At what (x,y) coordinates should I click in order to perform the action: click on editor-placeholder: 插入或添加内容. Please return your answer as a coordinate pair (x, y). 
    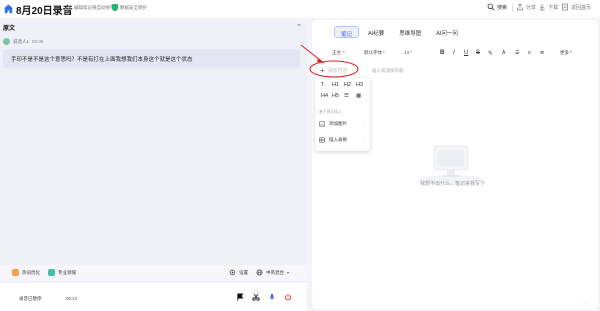
    Looking at the image, I should click on (388, 71).